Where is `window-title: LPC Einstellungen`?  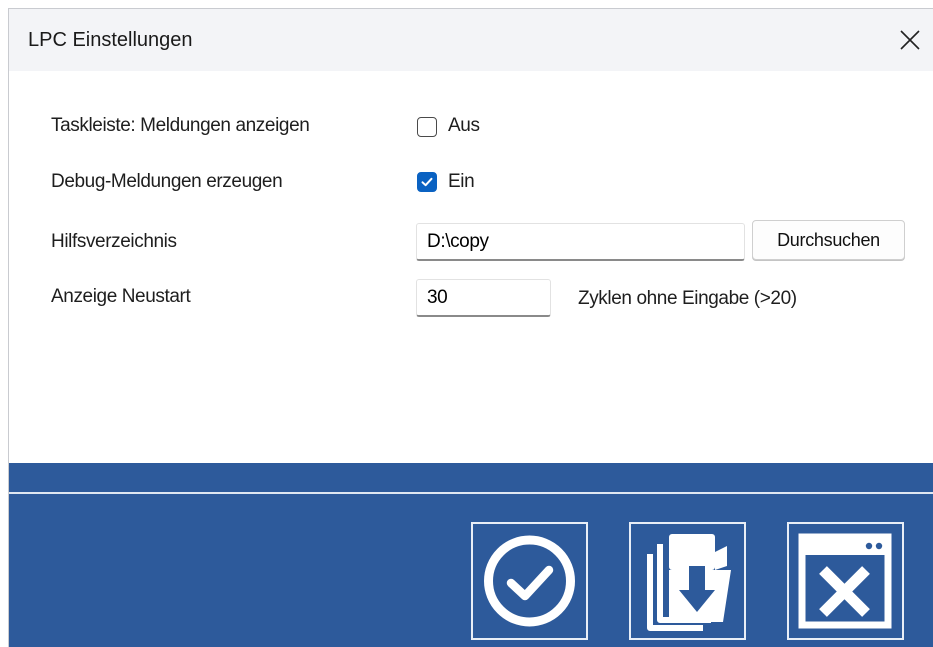
window-title: LPC Einstellungen is located at coordinates (110, 40).